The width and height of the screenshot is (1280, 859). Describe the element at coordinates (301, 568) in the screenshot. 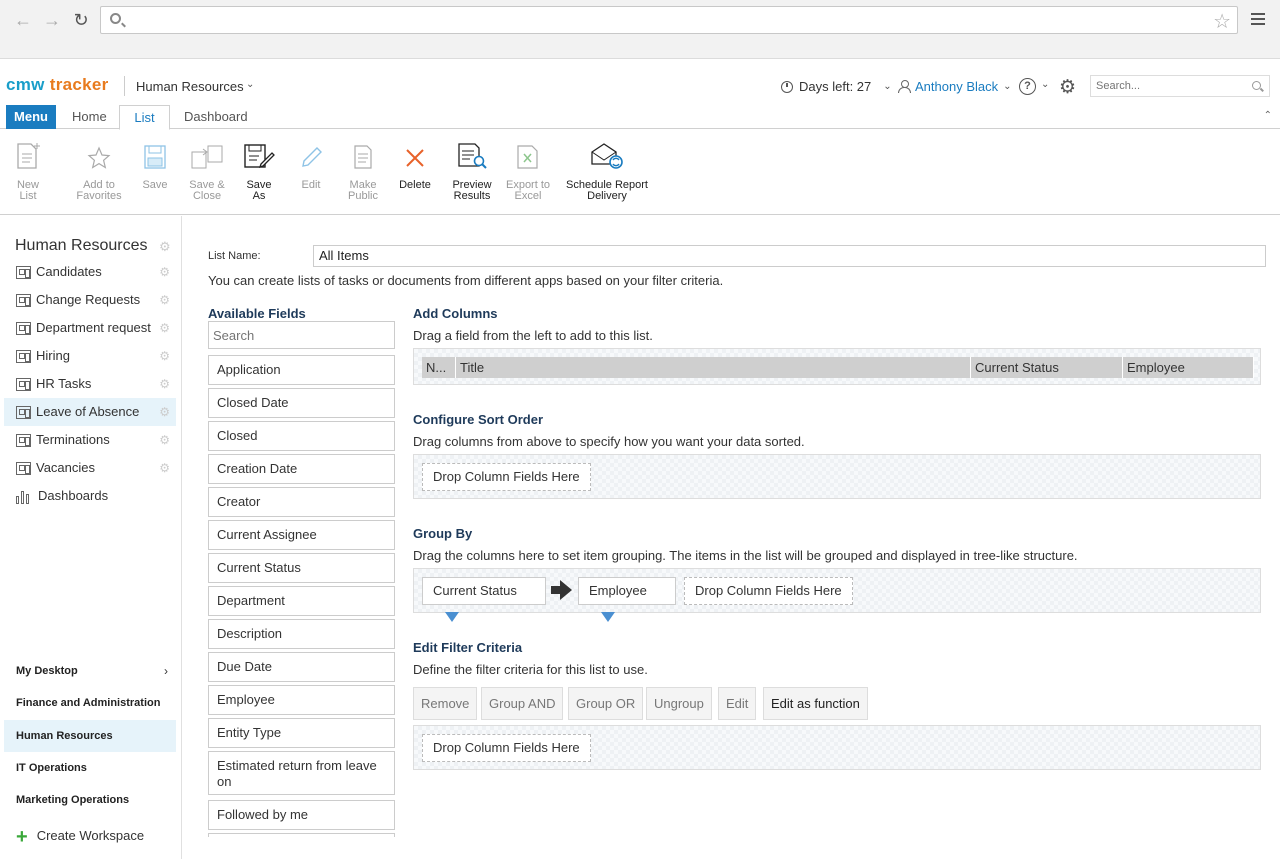

I see `field-item: Current Status` at that location.